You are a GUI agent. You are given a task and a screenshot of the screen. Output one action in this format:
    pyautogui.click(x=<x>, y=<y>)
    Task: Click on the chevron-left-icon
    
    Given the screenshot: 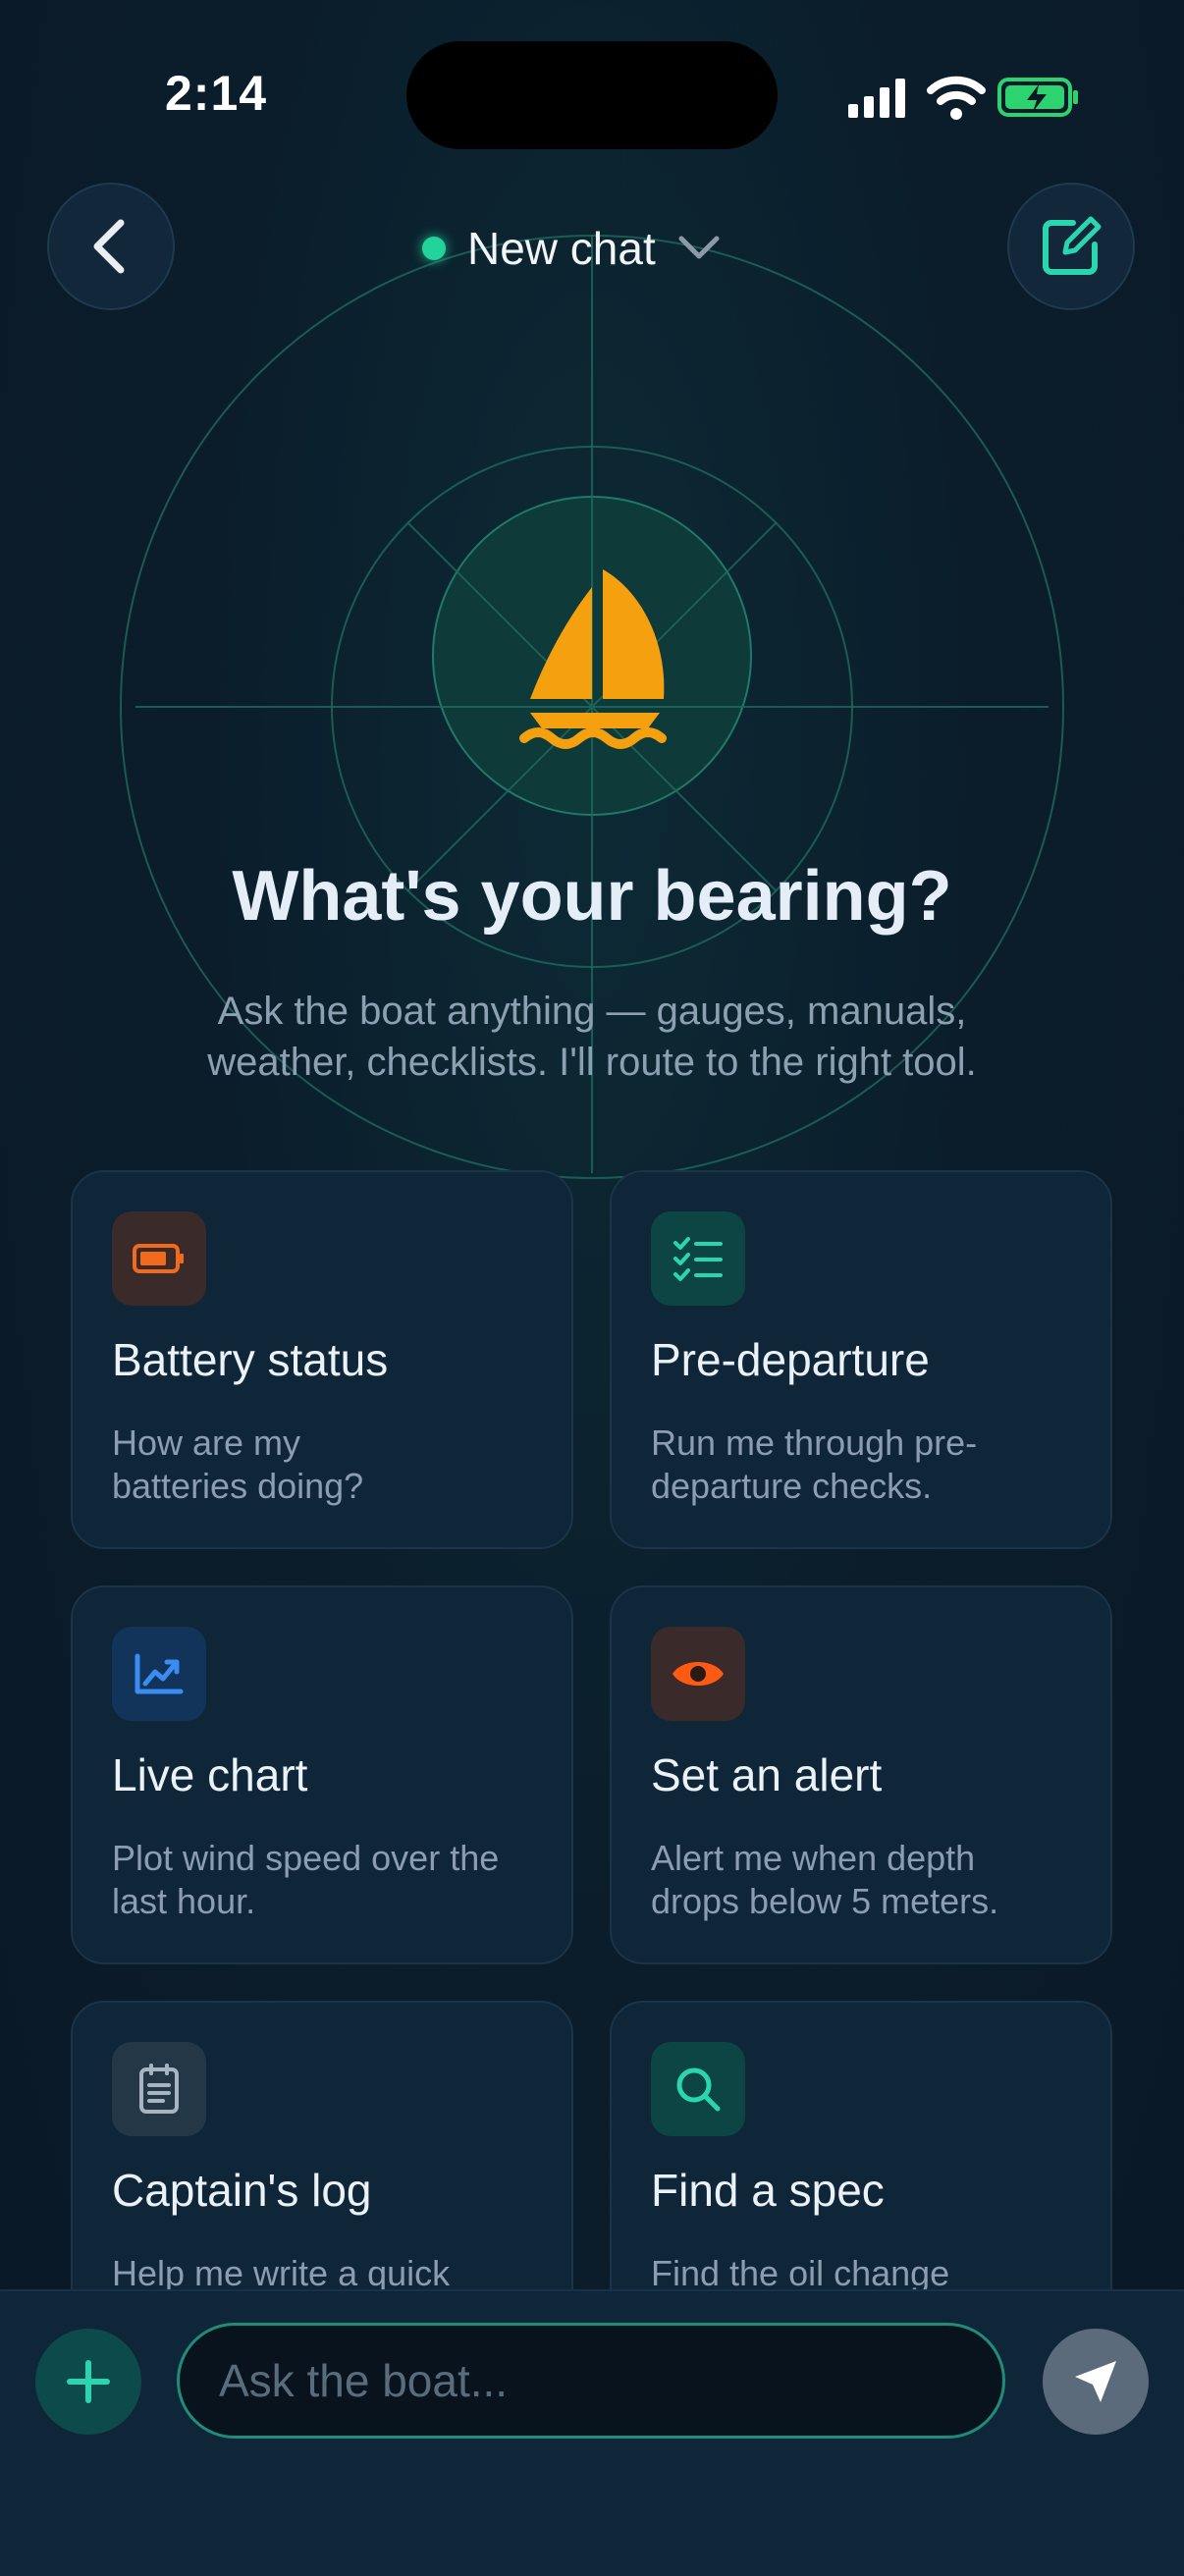 What is the action you would take?
    pyautogui.click(x=109, y=246)
    